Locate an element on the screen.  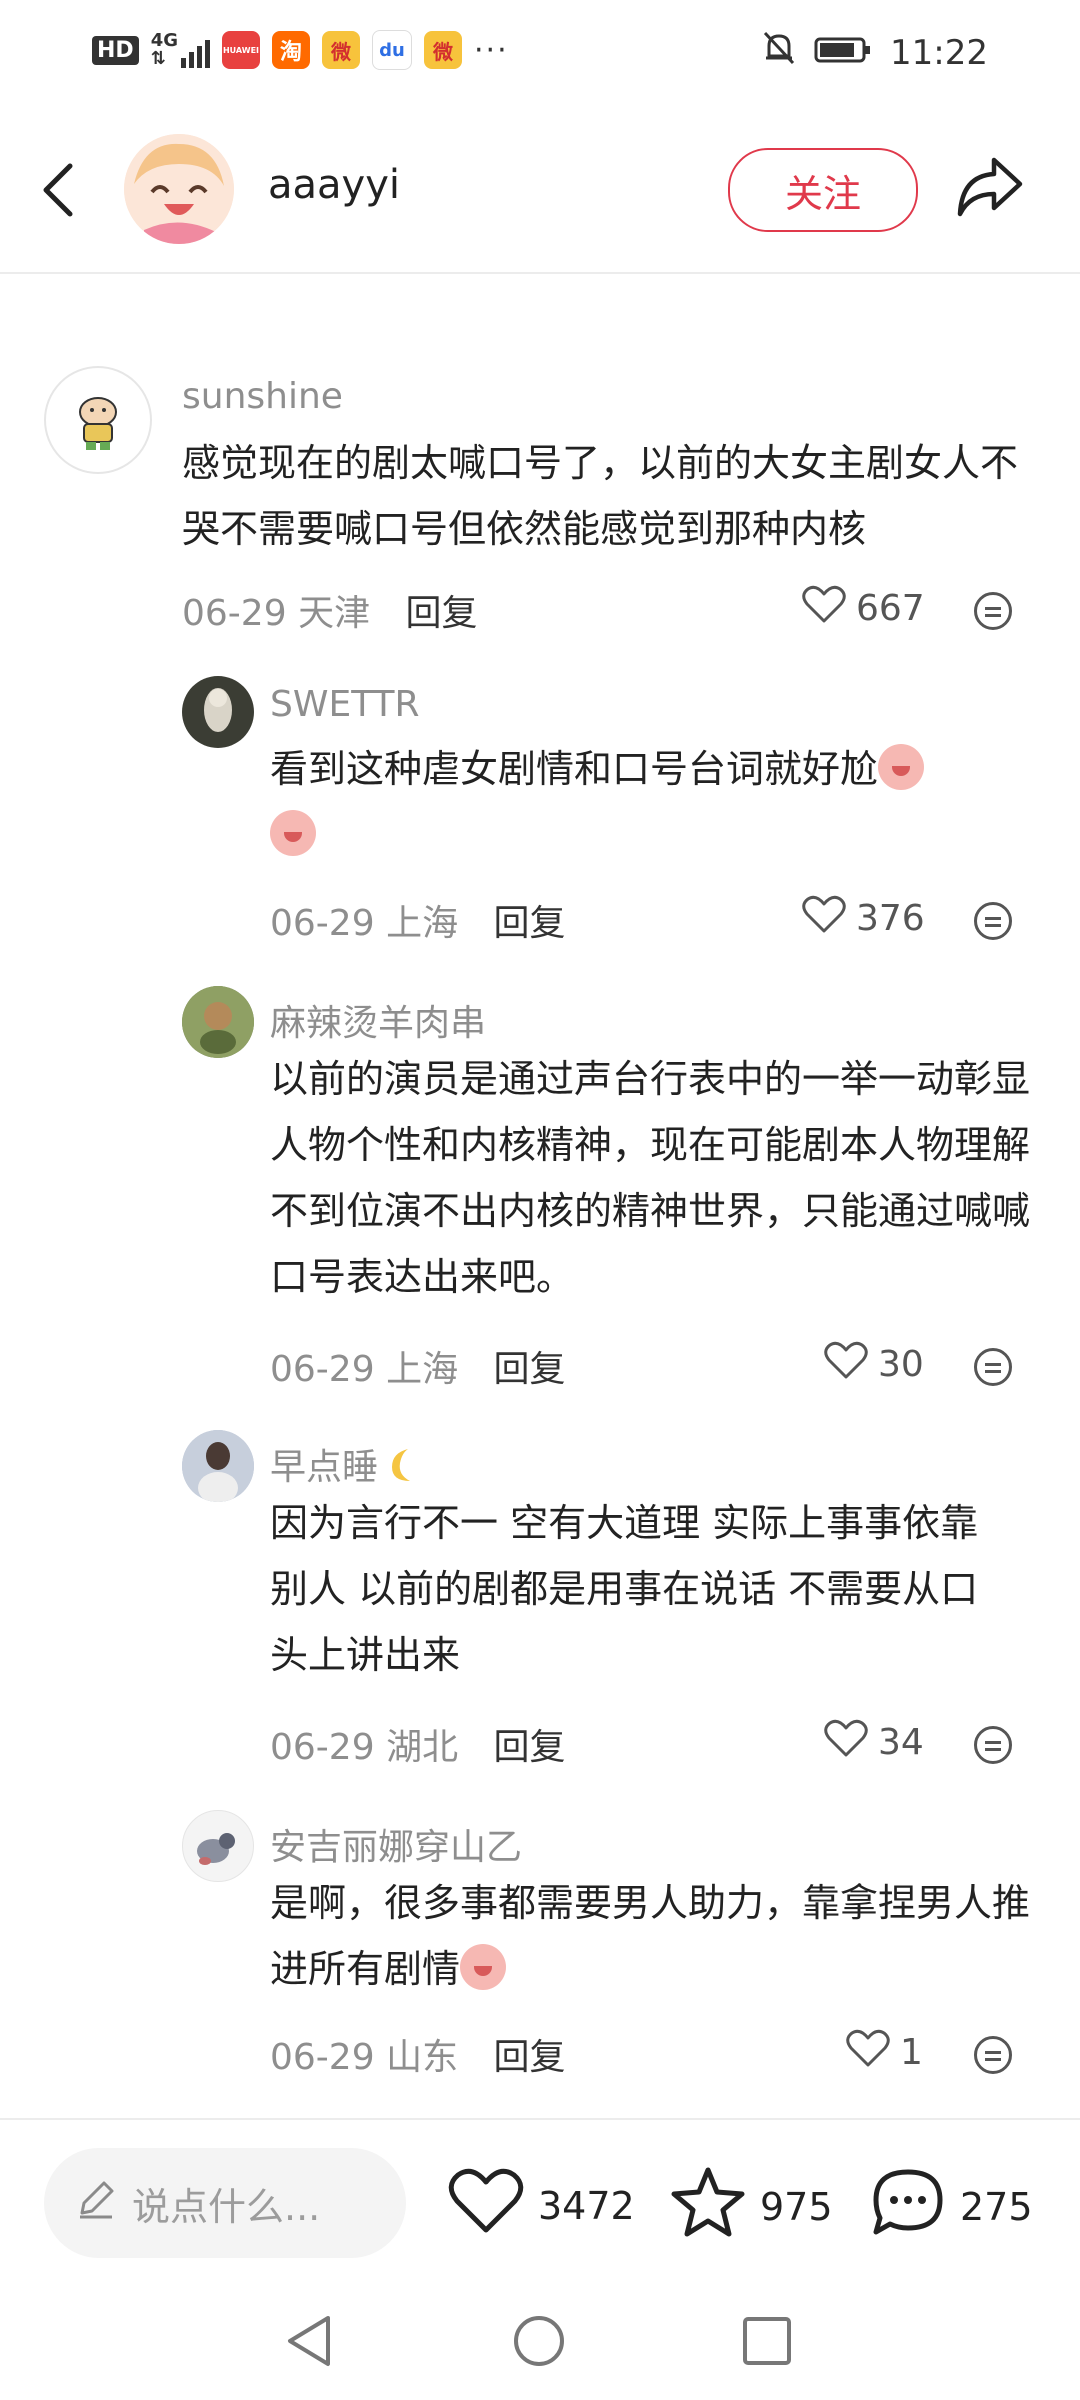
comment-like-button: 34 is located at coordinates (874, 1742).